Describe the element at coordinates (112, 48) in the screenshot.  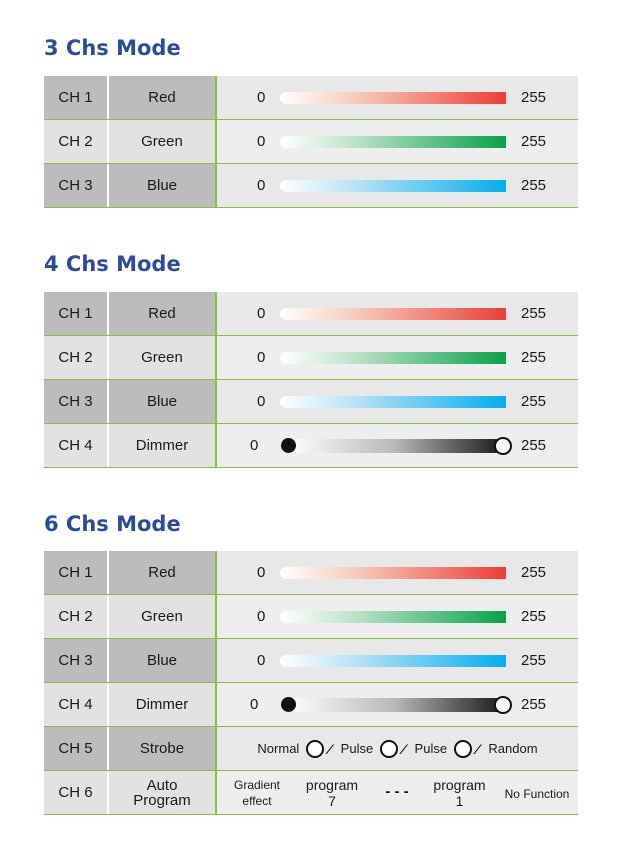
I see `section-title-3ch: 3 Chs Mode` at that location.